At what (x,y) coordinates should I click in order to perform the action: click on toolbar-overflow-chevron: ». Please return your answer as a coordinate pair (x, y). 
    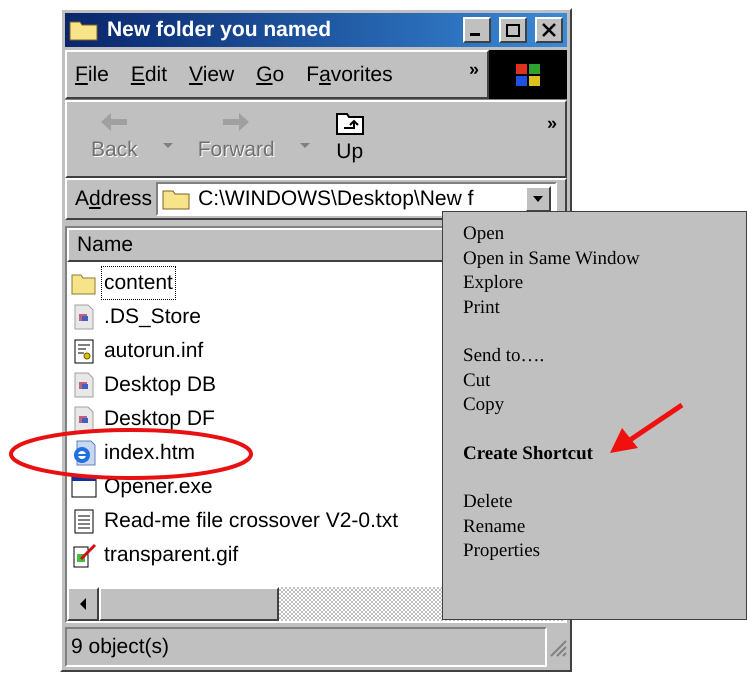
    Looking at the image, I should click on (551, 123).